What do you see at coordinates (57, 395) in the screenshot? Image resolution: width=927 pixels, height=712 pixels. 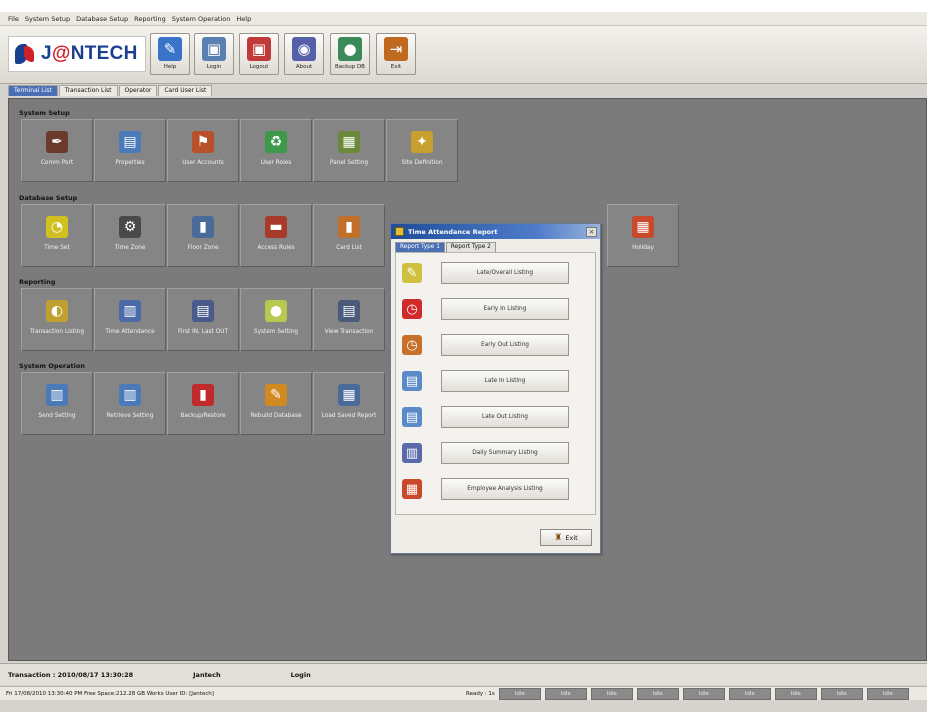 I see `send-setting-icon: ▥` at bounding box center [57, 395].